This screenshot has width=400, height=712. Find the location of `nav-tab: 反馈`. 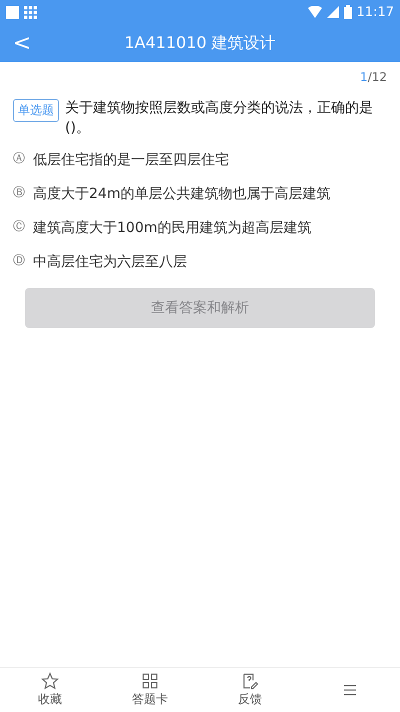

nav-tab: 反馈 is located at coordinates (250, 690).